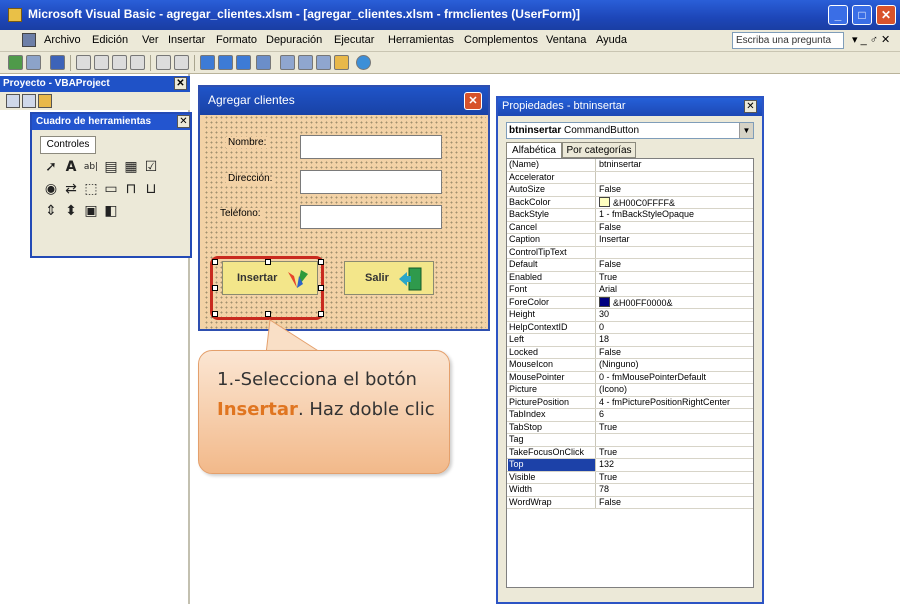 The width and height of the screenshot is (900, 604). Describe the element at coordinates (676, 289) in the screenshot. I see `property-value: Arial` at that location.